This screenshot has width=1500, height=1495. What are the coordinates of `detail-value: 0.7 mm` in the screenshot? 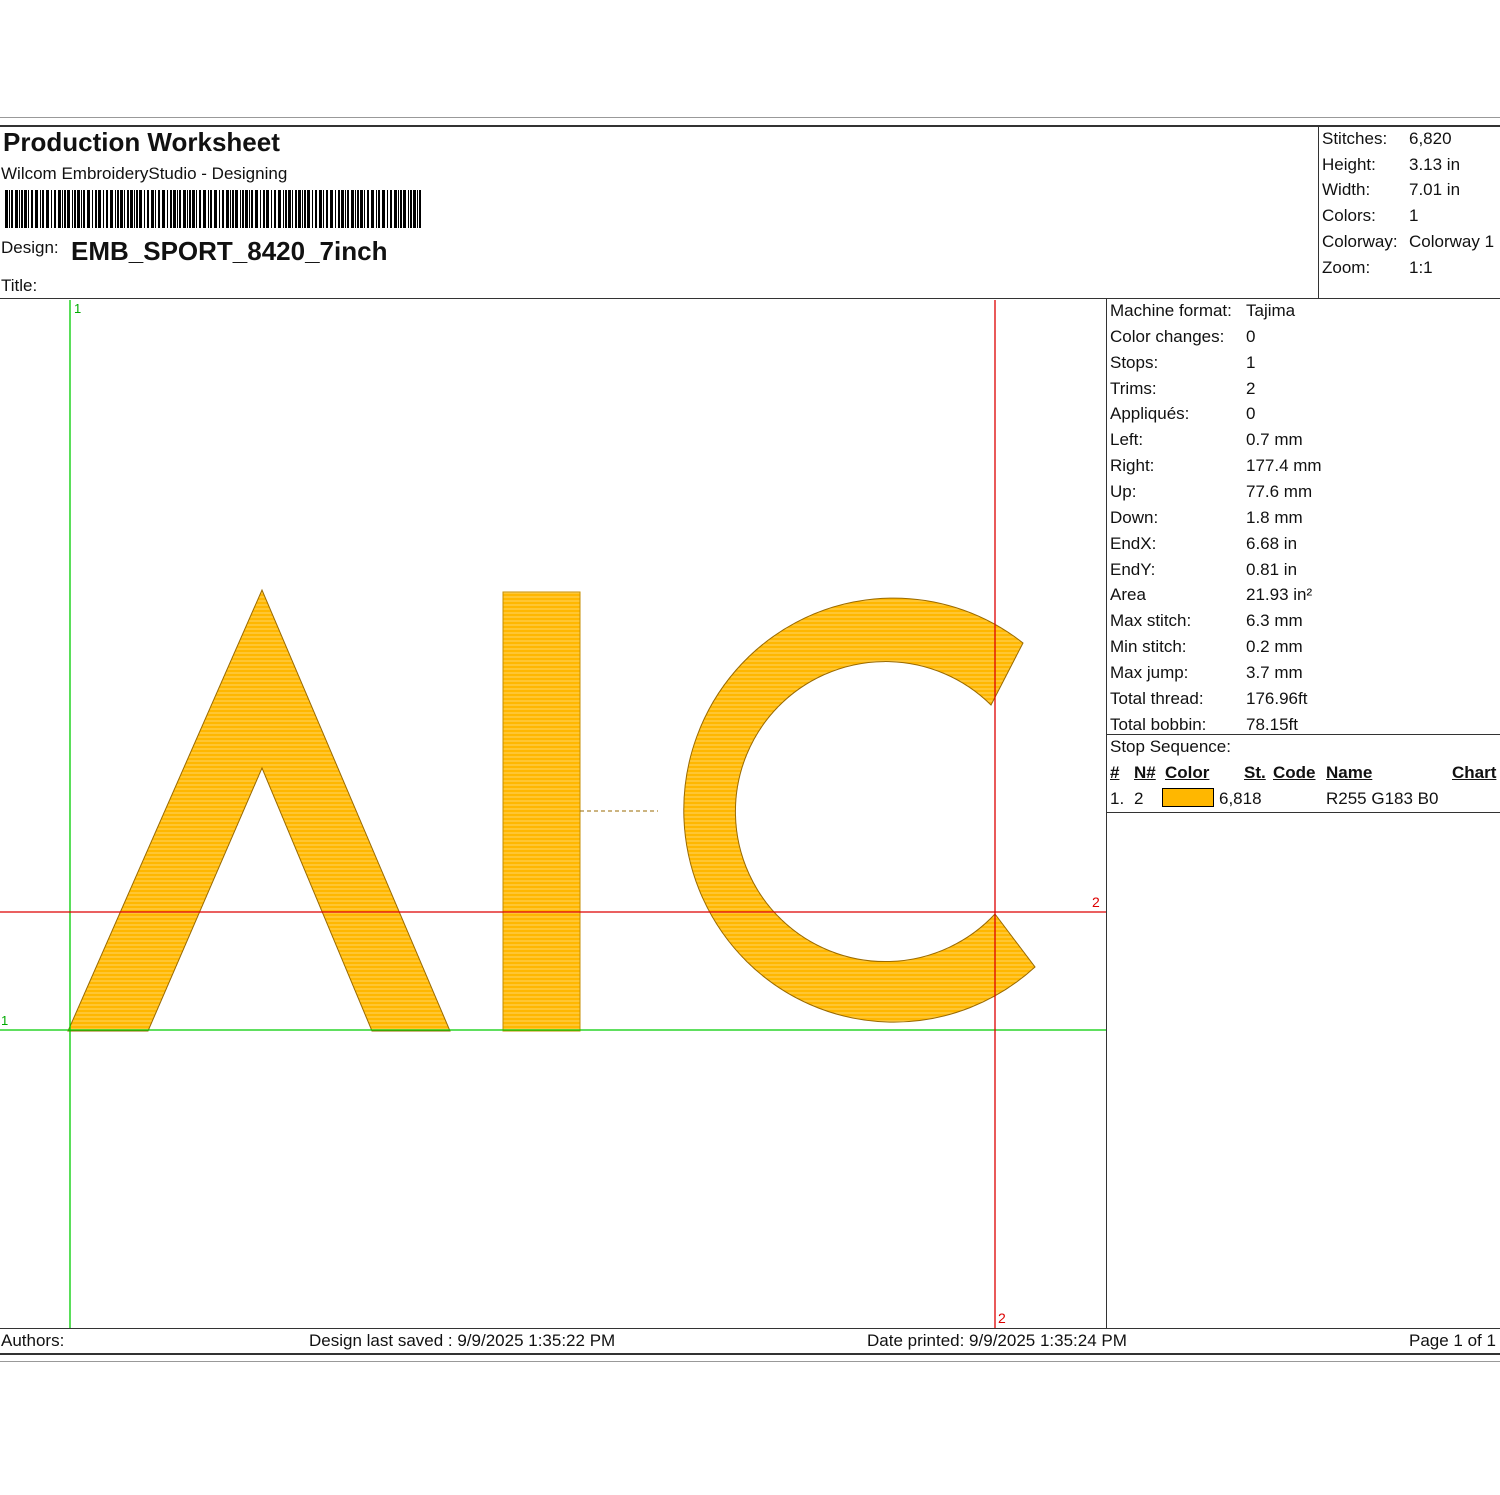 It's located at (1274, 440).